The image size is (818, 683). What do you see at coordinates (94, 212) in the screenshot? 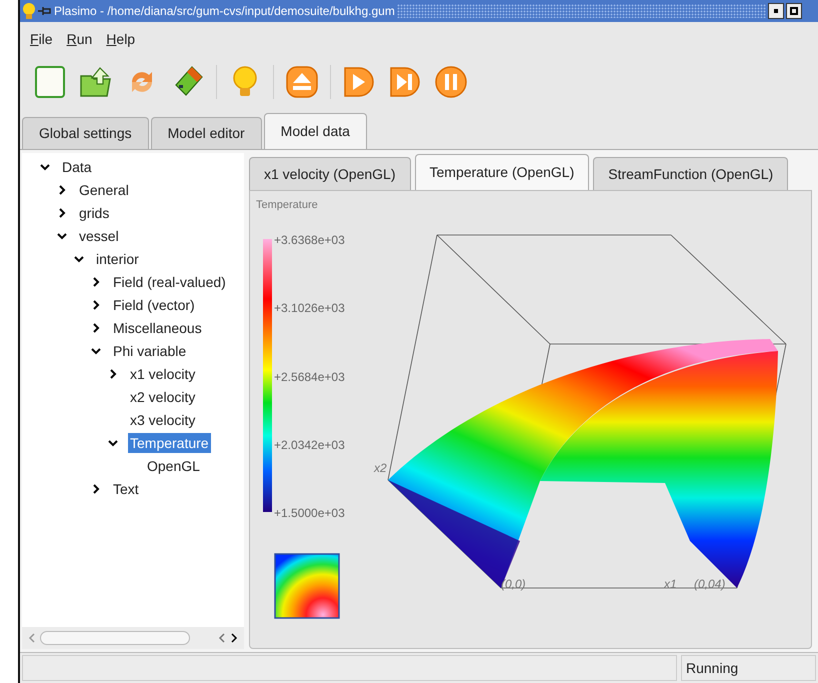
I see `tree-item: grids` at bounding box center [94, 212].